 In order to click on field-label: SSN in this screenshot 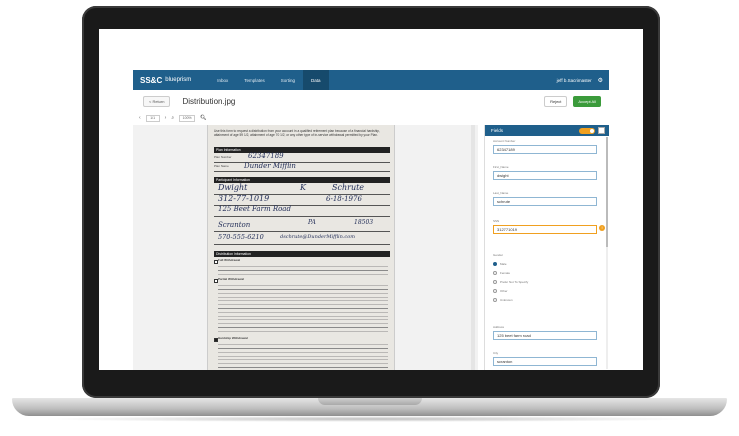, I will do `click(496, 221)`.